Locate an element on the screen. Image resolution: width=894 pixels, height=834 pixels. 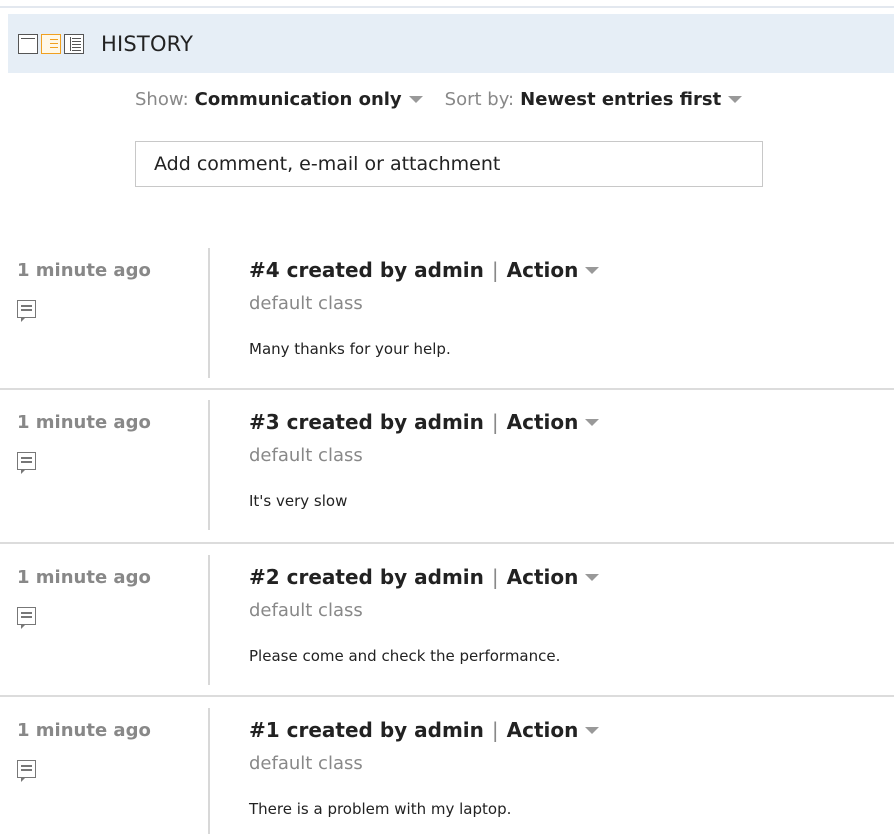
top-divider is located at coordinates (447, 7).